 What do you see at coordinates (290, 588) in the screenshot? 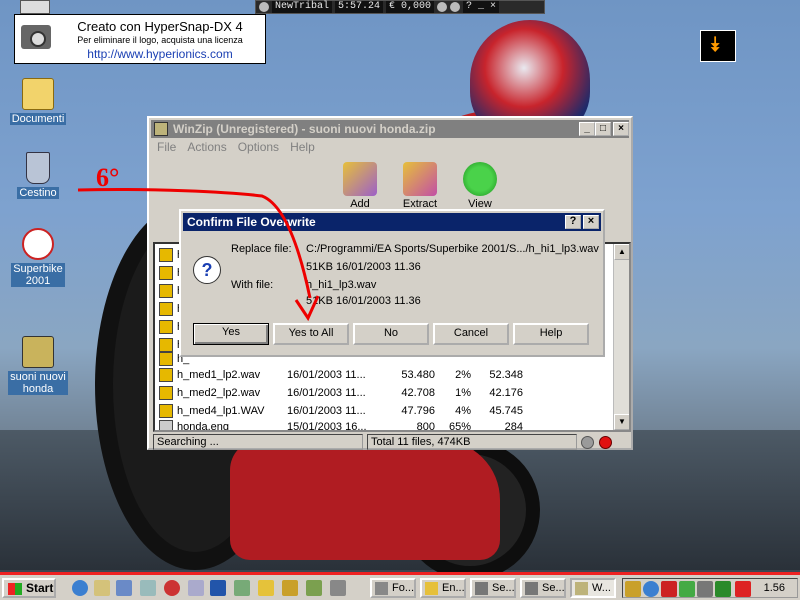
I see `tools-icon` at bounding box center [290, 588].